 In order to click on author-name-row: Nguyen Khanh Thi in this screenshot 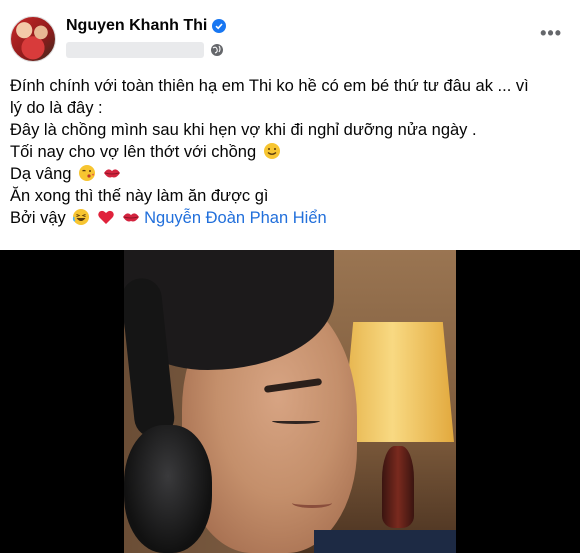, I will do `click(146, 26)`.